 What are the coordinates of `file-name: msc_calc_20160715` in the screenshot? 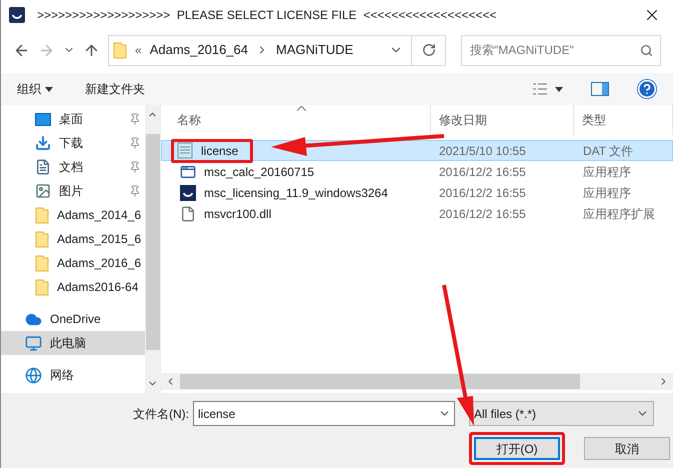 It's located at (259, 172).